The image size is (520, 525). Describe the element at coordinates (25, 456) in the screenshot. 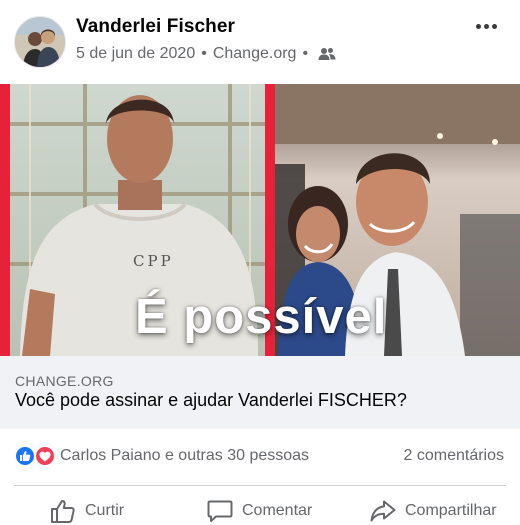

I see `like-reaction-icon` at that location.